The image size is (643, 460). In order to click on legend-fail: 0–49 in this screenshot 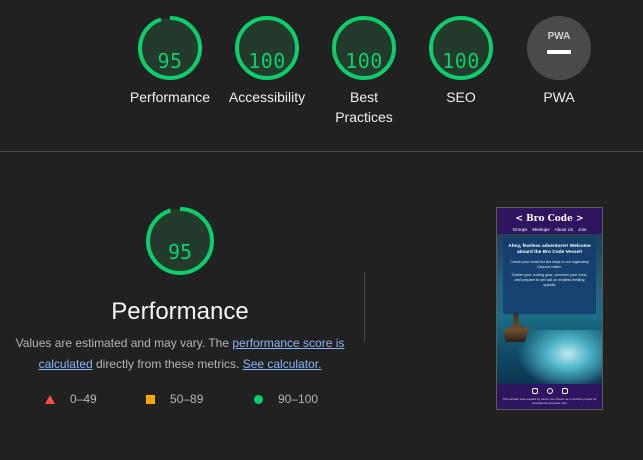, I will do `click(71, 399)`.